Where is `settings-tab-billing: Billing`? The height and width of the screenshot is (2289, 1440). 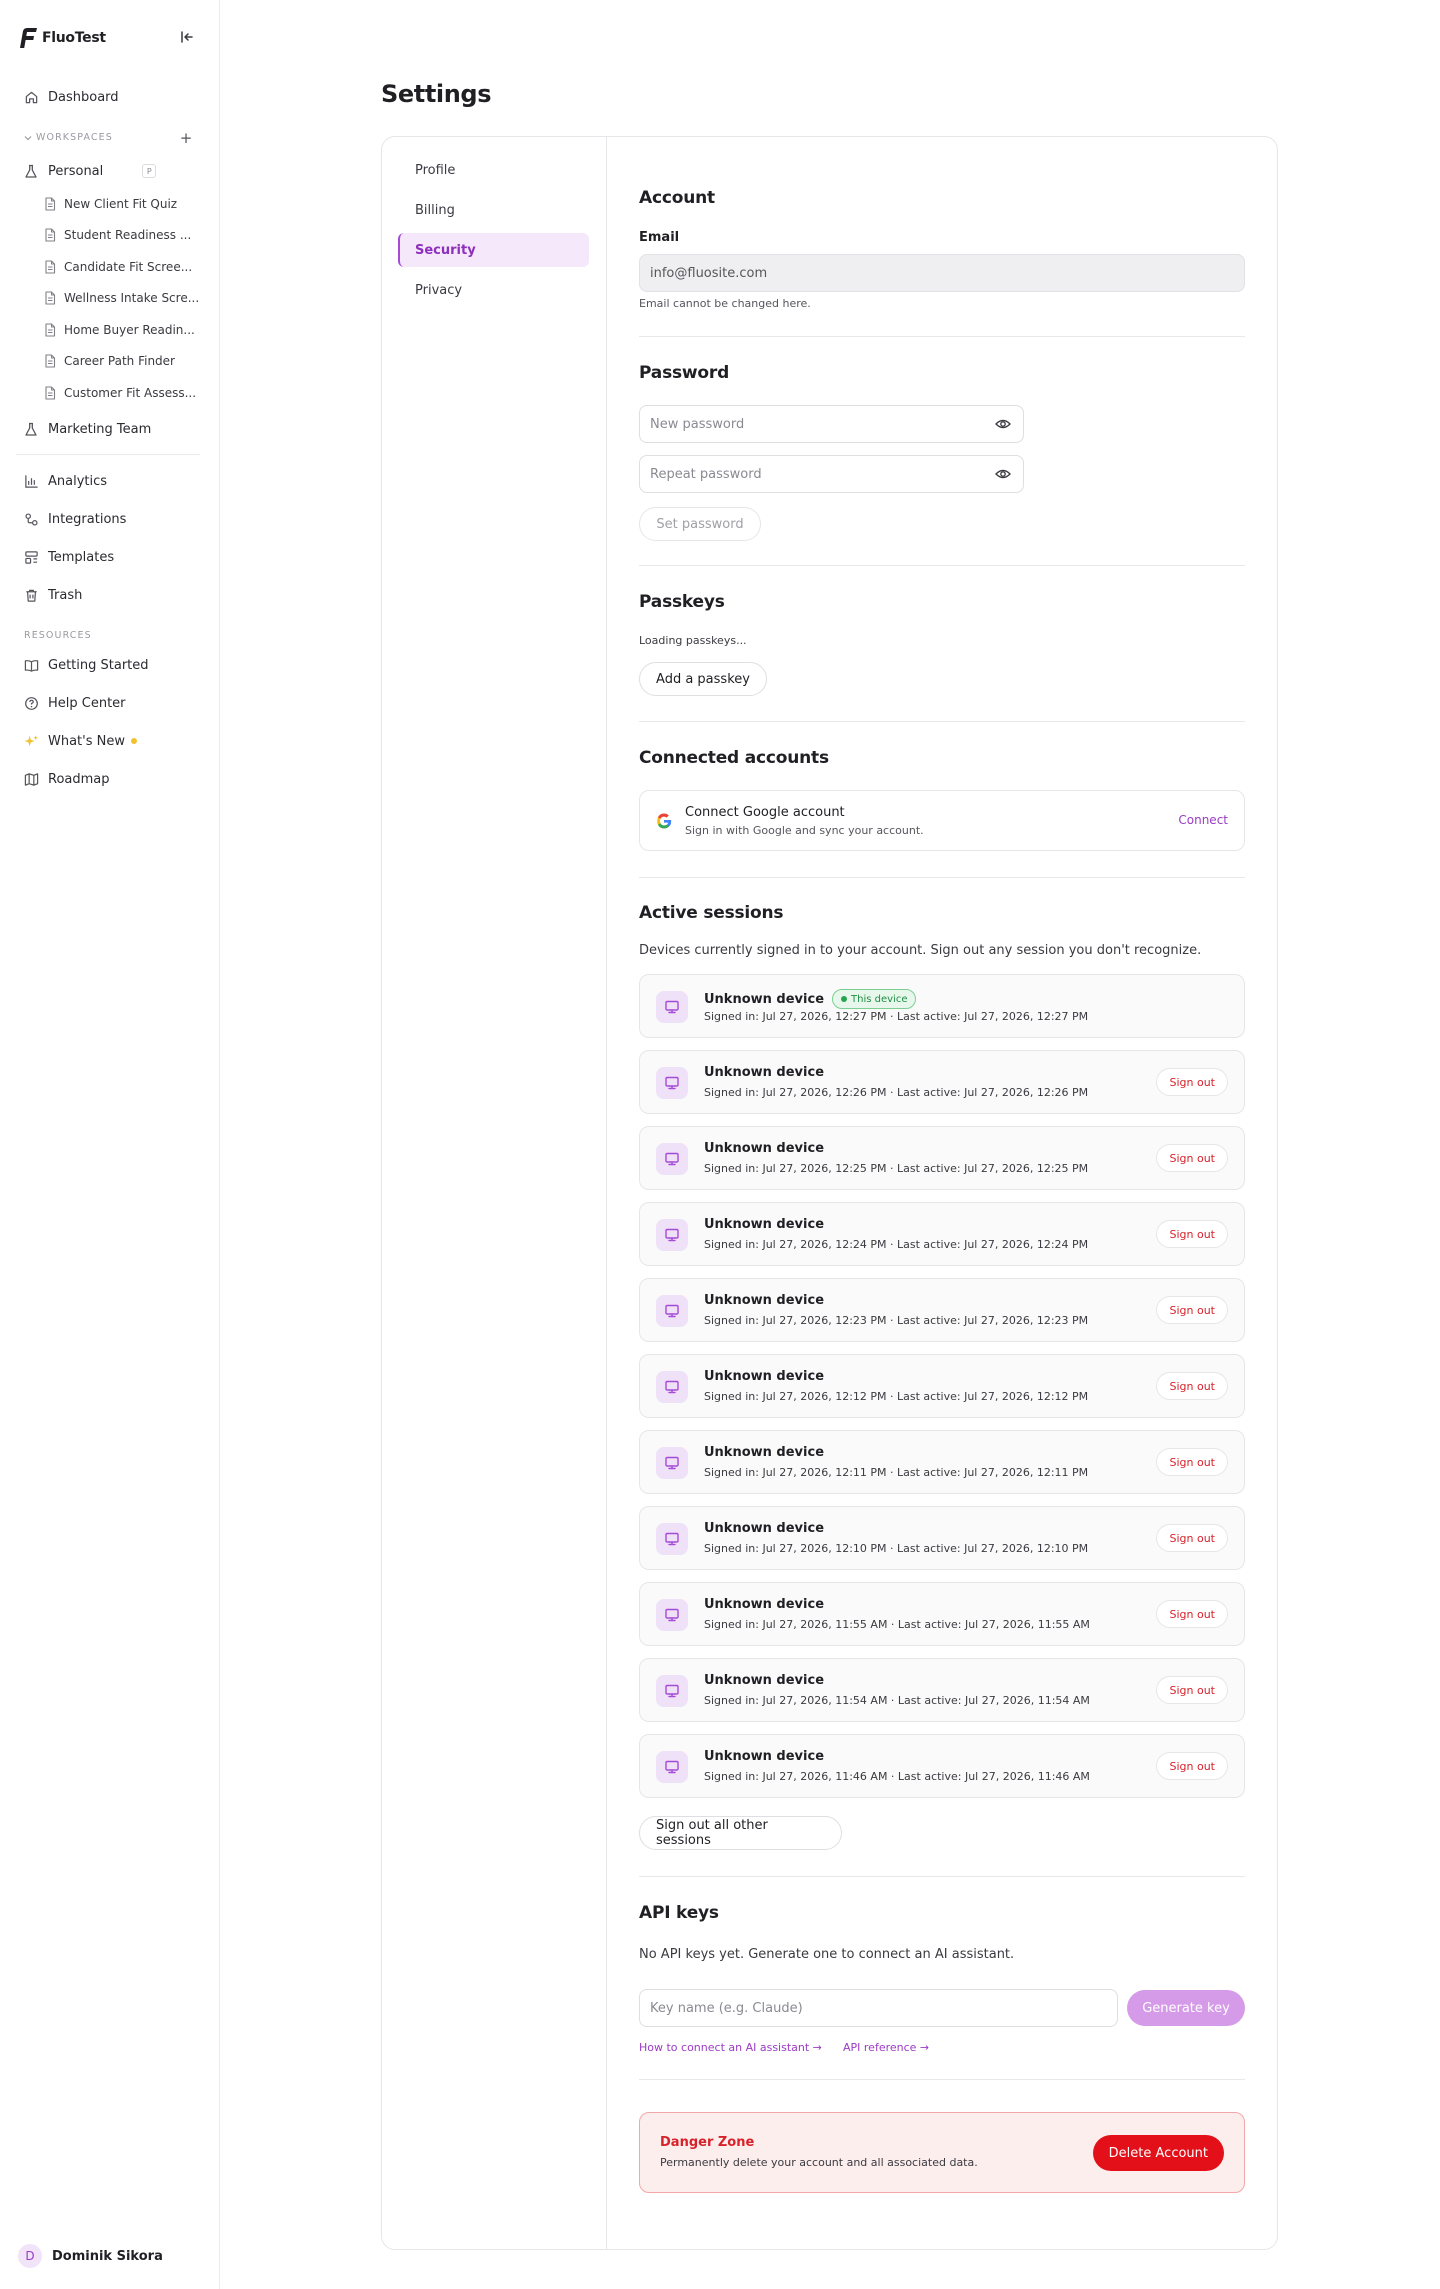 settings-tab-billing: Billing is located at coordinates (493, 210).